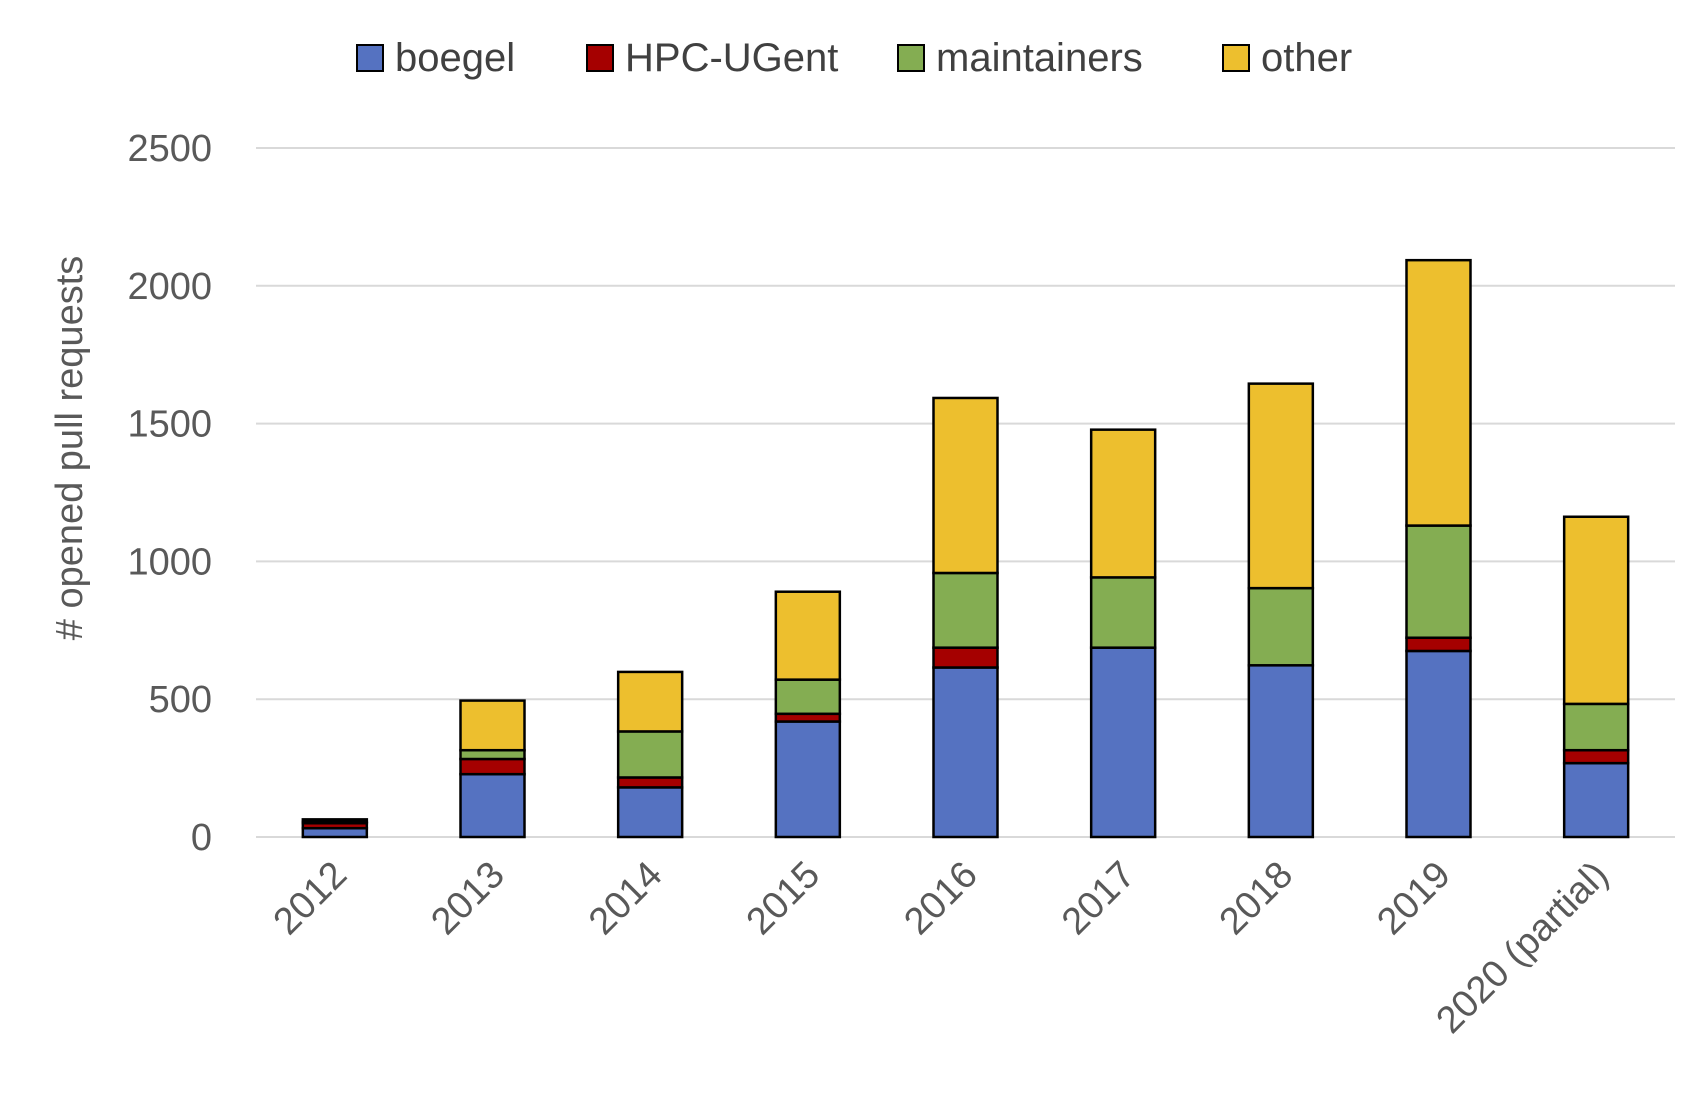 The image size is (1704, 1111). I want to click on legend-item: HPC-UGent, so click(712, 58).